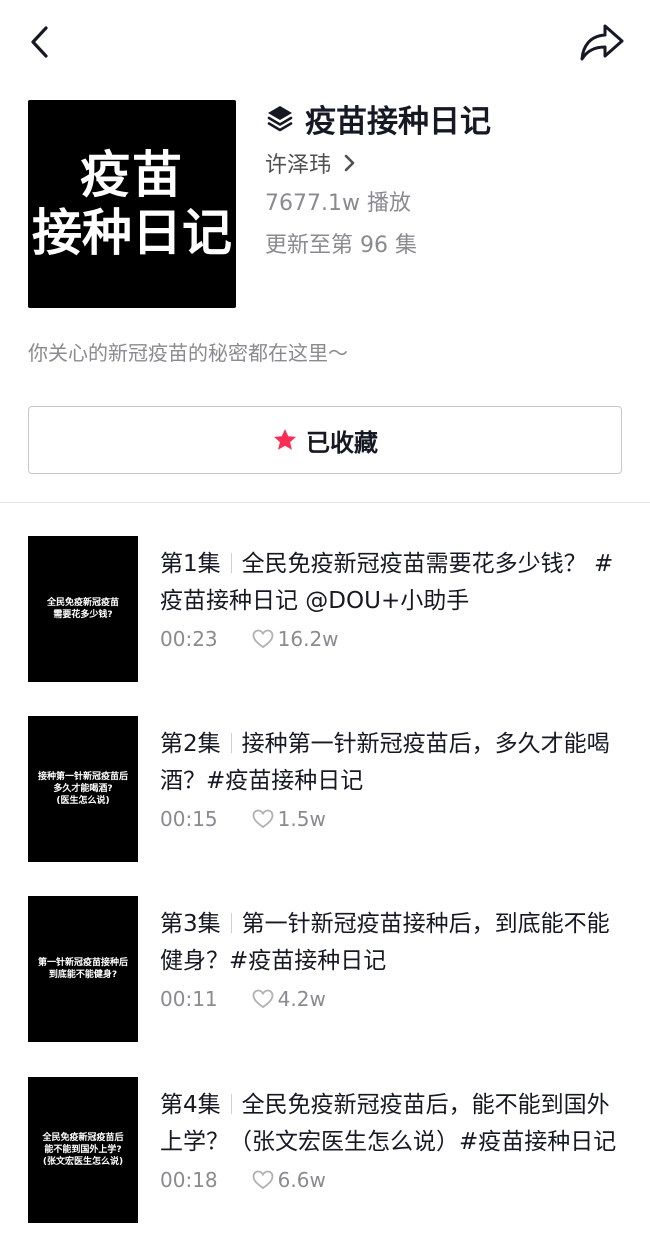 The height and width of the screenshot is (1241, 650). Describe the element at coordinates (190, 744) in the screenshot. I see `episode-number: 第2集` at that location.